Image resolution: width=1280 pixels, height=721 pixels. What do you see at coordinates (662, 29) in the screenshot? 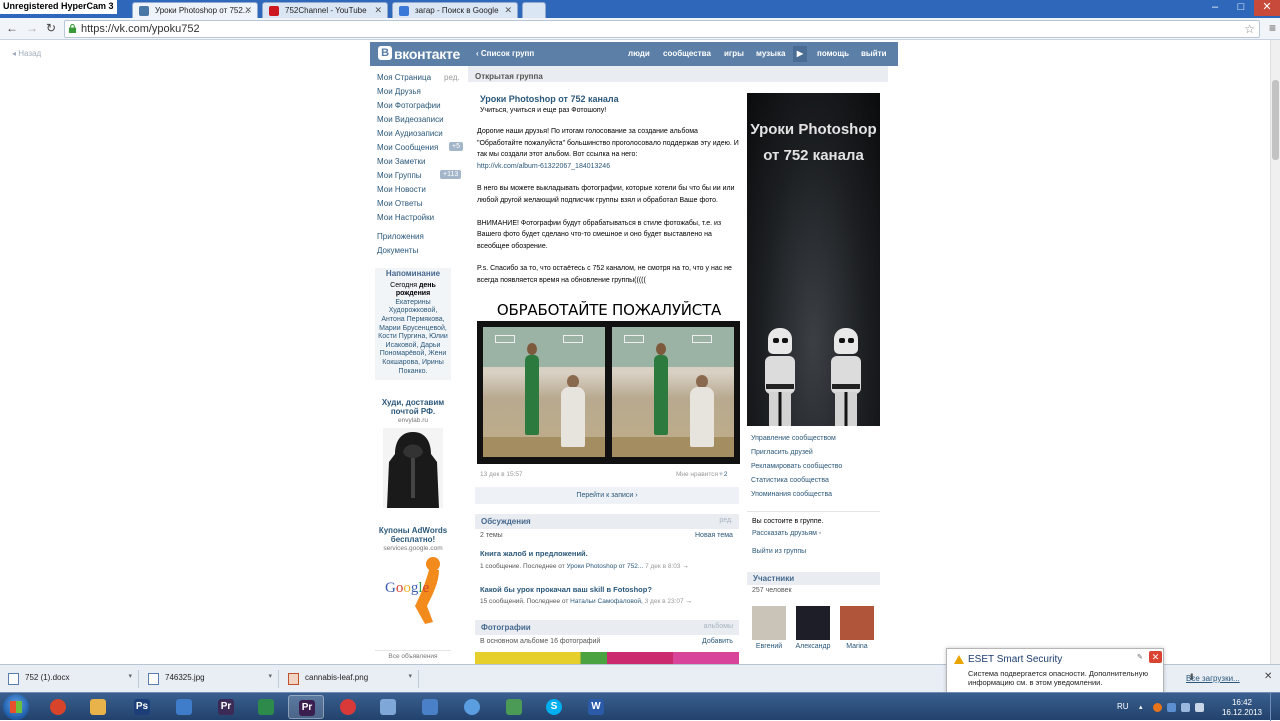
I see `address-bar: https://vk.com/ypoku752 ☆` at bounding box center [662, 29].